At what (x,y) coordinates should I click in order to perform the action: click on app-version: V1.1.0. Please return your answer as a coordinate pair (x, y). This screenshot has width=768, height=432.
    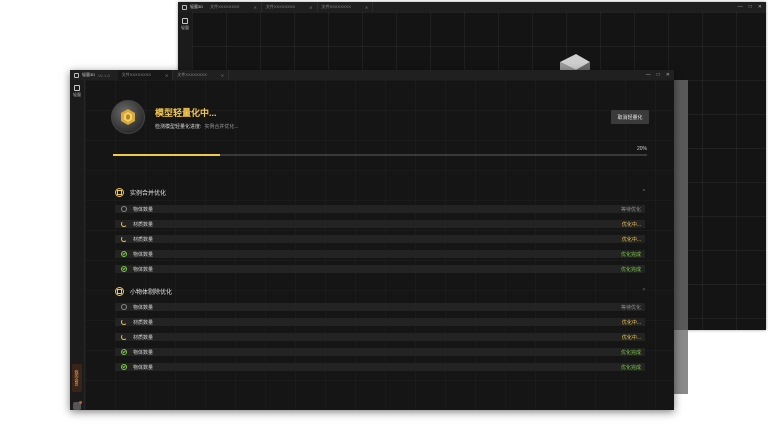
    Looking at the image, I should click on (104, 75).